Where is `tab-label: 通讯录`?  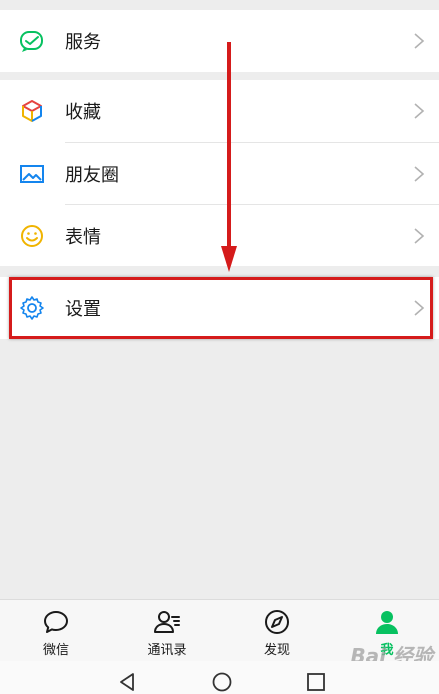 tab-label: 通讯录 is located at coordinates (167, 650).